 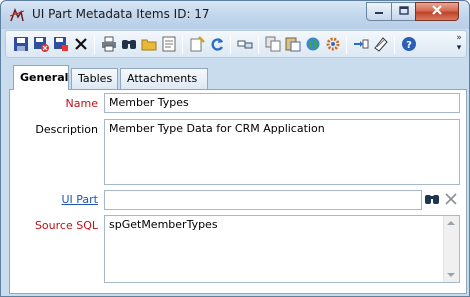 I want to click on export-icon, so click(x=381, y=45).